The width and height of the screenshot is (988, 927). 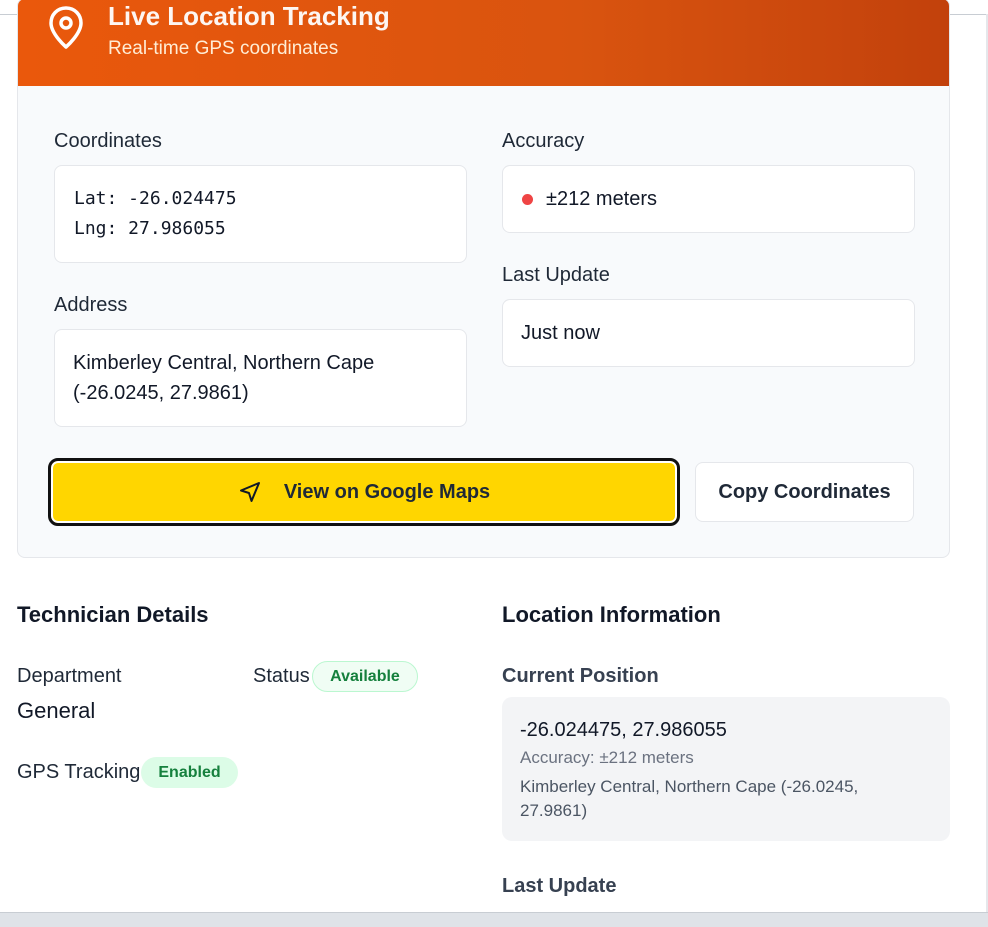 What do you see at coordinates (554, 810) in the screenshot?
I see `position-address-line-2: 27.9861)` at bounding box center [554, 810].